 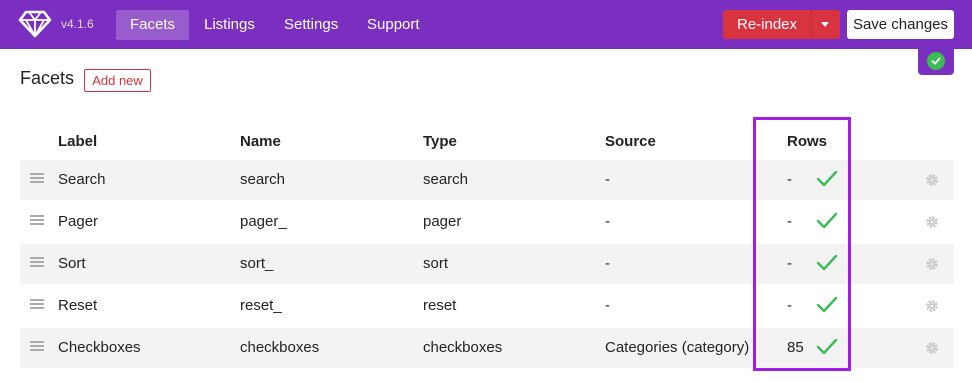 I want to click on nav-tab-listings: Listings, so click(x=229, y=25).